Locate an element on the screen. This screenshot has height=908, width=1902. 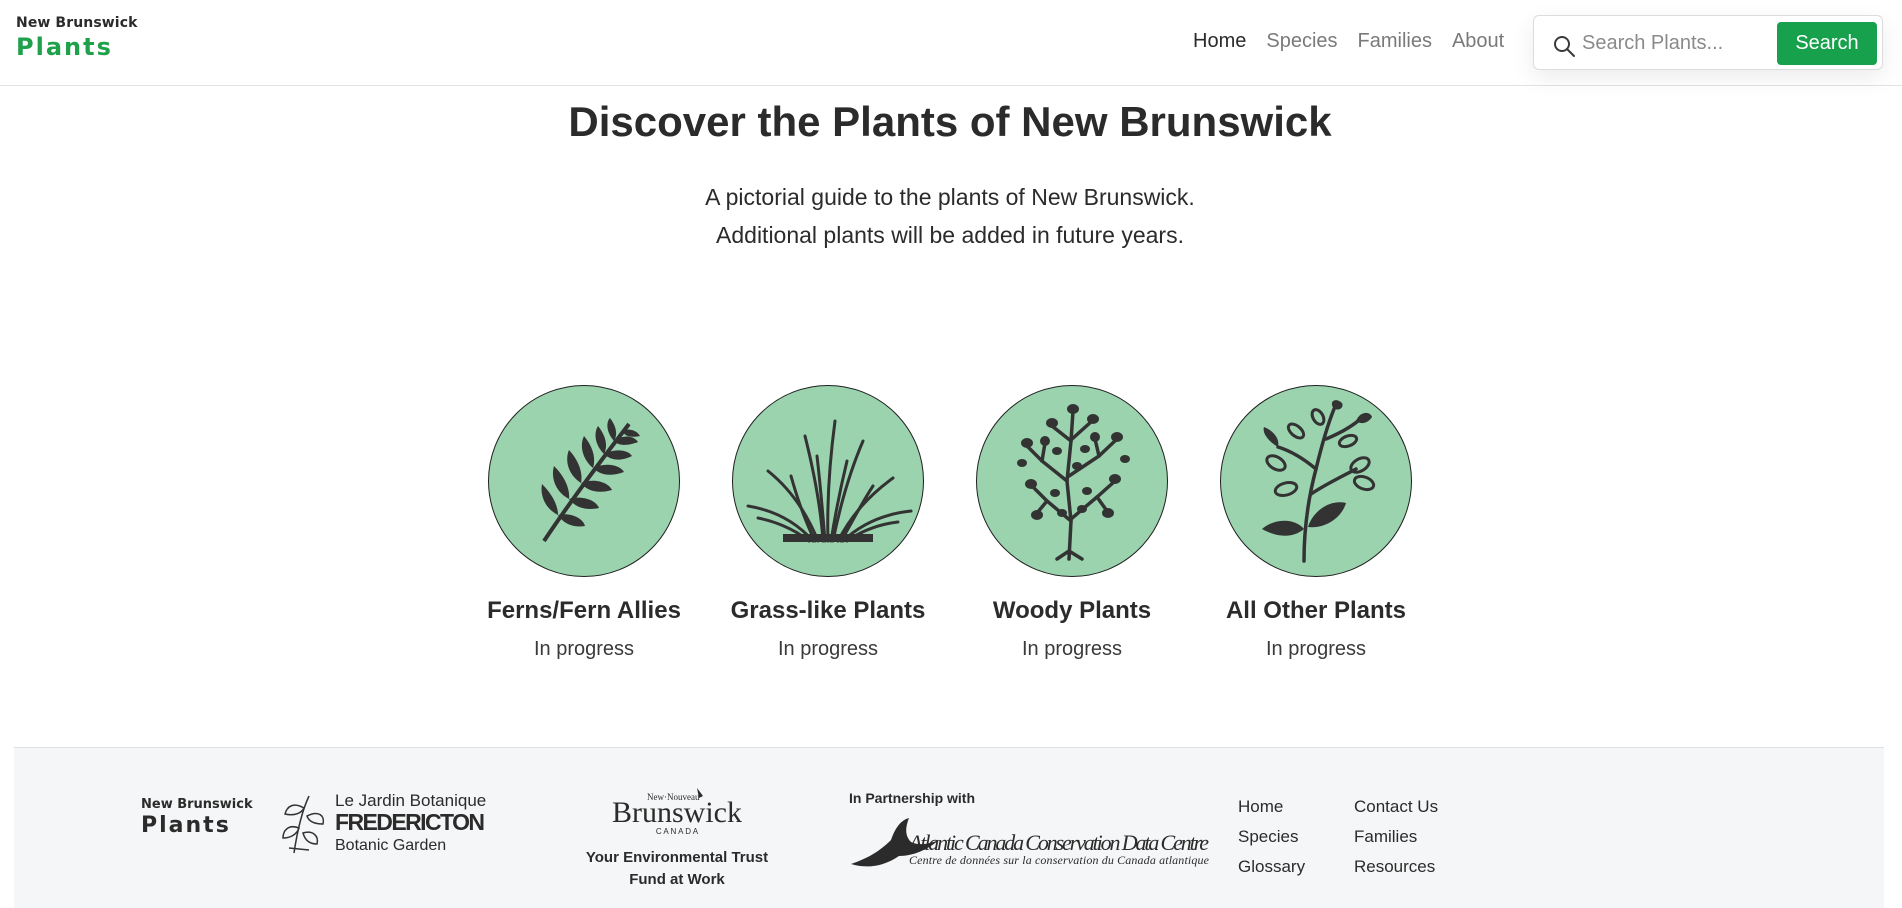
grass-icon is located at coordinates (829, 481).